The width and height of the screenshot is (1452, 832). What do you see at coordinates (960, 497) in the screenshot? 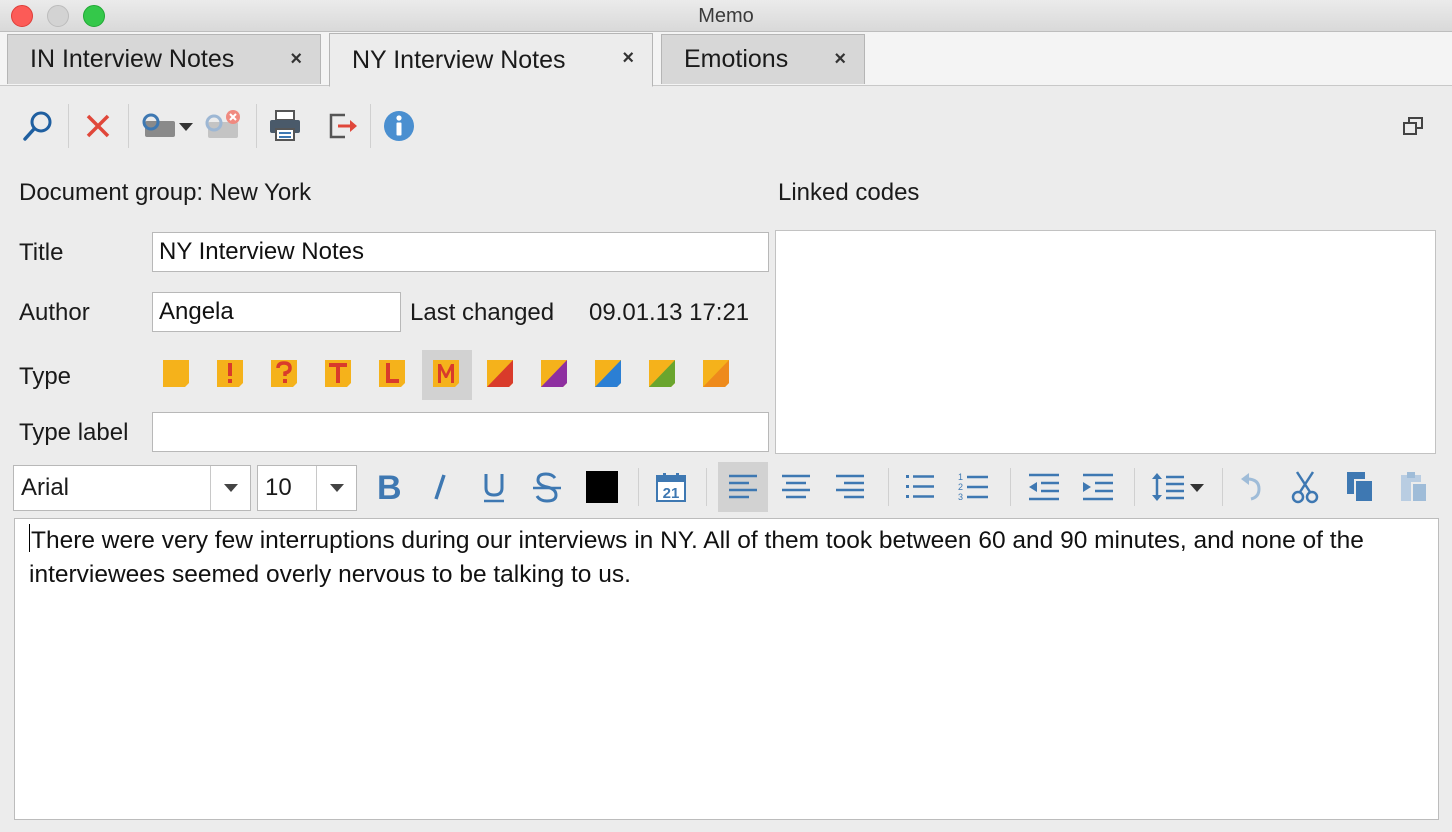
I see `svg-text: 3` at bounding box center [960, 497].